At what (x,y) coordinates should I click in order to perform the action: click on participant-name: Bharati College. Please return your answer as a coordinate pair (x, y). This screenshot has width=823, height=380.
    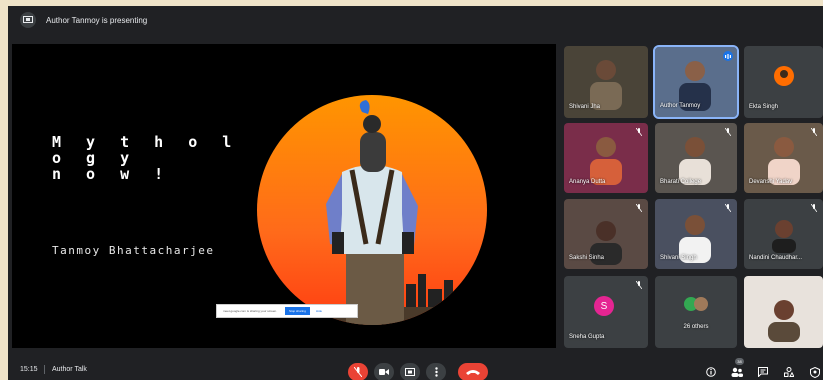
    Looking at the image, I should click on (681, 182).